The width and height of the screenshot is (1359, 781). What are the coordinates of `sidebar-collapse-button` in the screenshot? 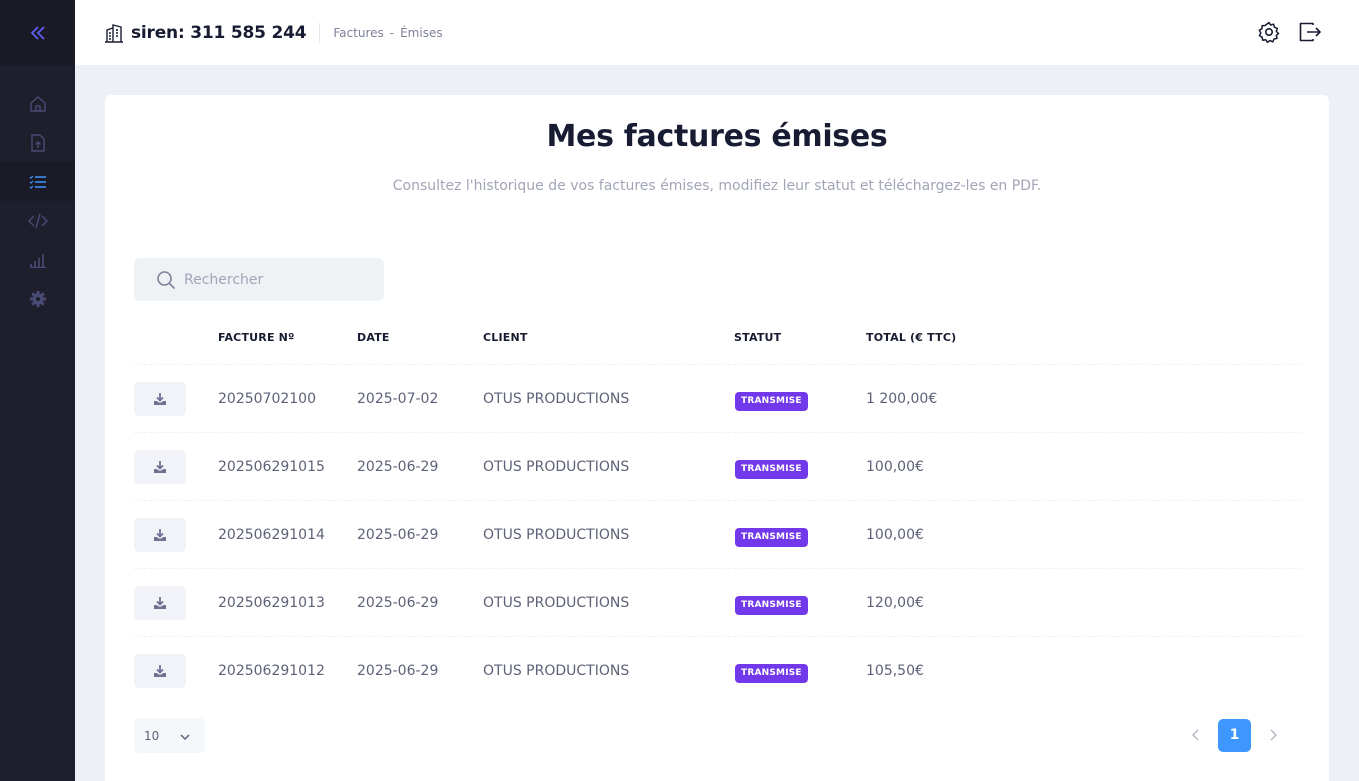 It's located at (37, 32).